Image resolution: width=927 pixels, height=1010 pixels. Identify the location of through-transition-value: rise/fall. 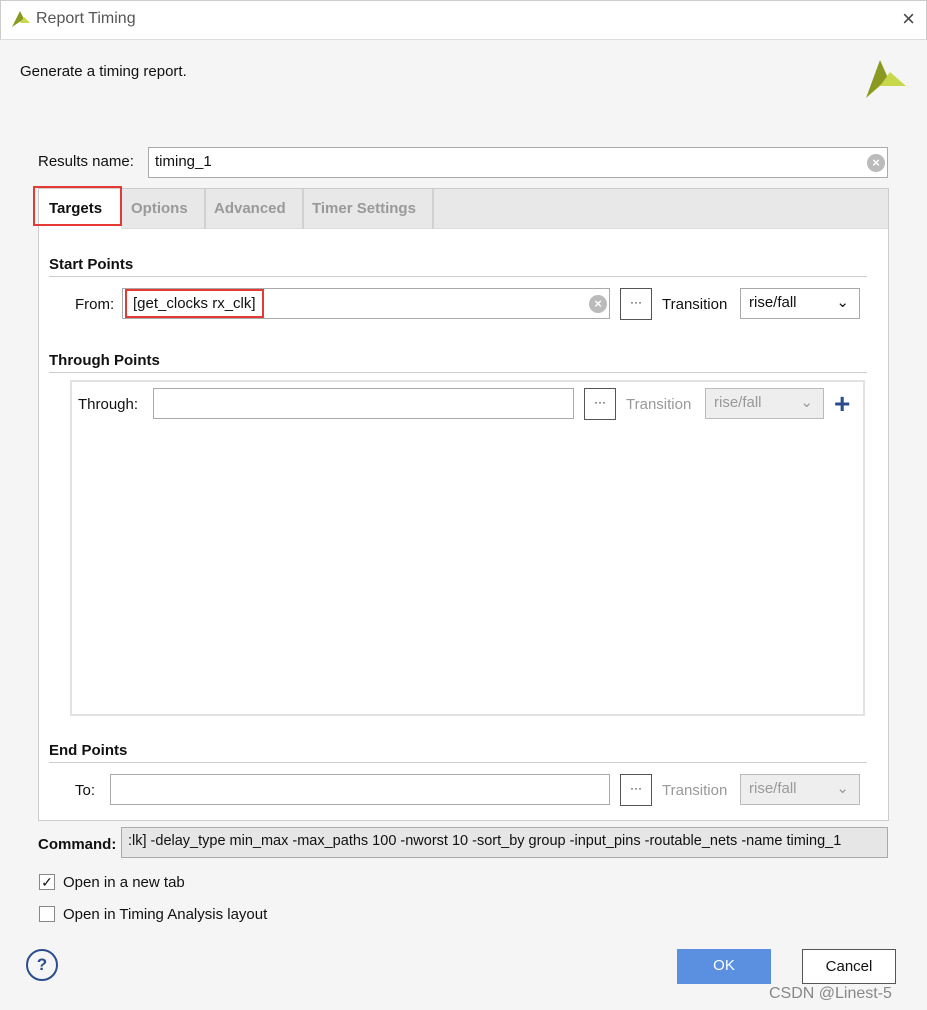
(738, 402).